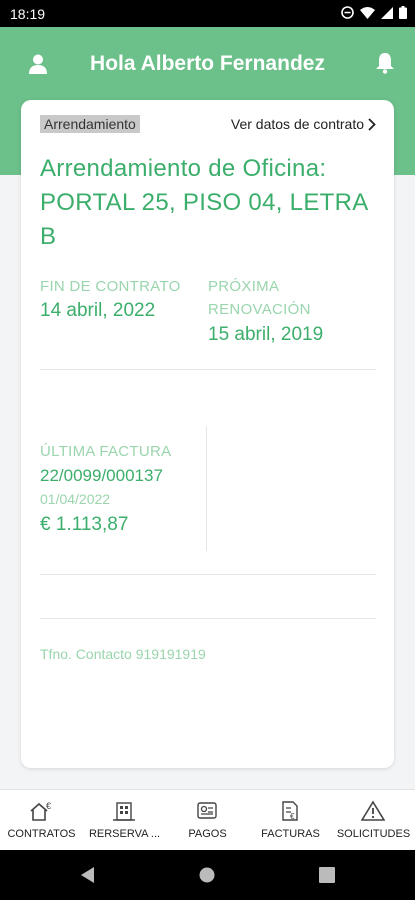 This screenshot has height=900, width=415. Describe the element at coordinates (101, 476) in the screenshot. I see `invoice-number: 22/0099/000137` at that location.